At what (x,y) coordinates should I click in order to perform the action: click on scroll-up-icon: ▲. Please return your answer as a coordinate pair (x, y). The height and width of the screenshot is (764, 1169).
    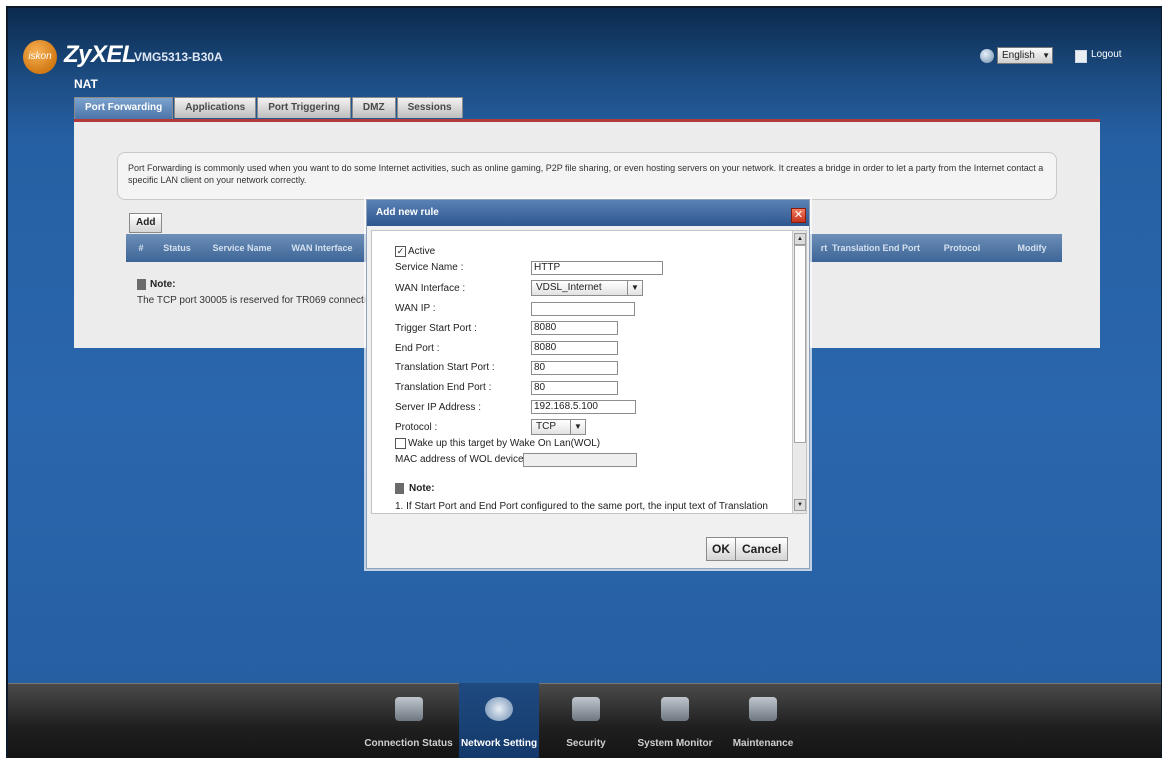
    Looking at the image, I should click on (800, 239).